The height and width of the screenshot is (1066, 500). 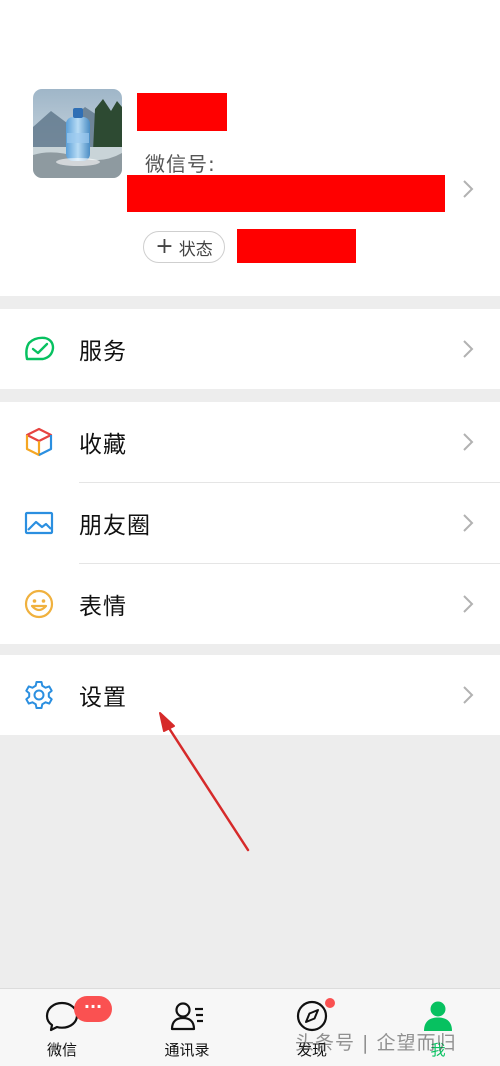 What do you see at coordinates (39, 523) in the screenshot?
I see `picture-icon` at bounding box center [39, 523].